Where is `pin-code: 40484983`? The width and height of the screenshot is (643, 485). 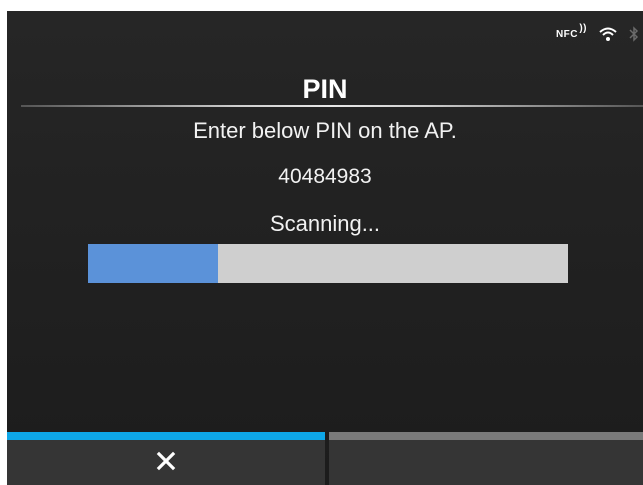
pin-code: 40484983 is located at coordinates (325, 176).